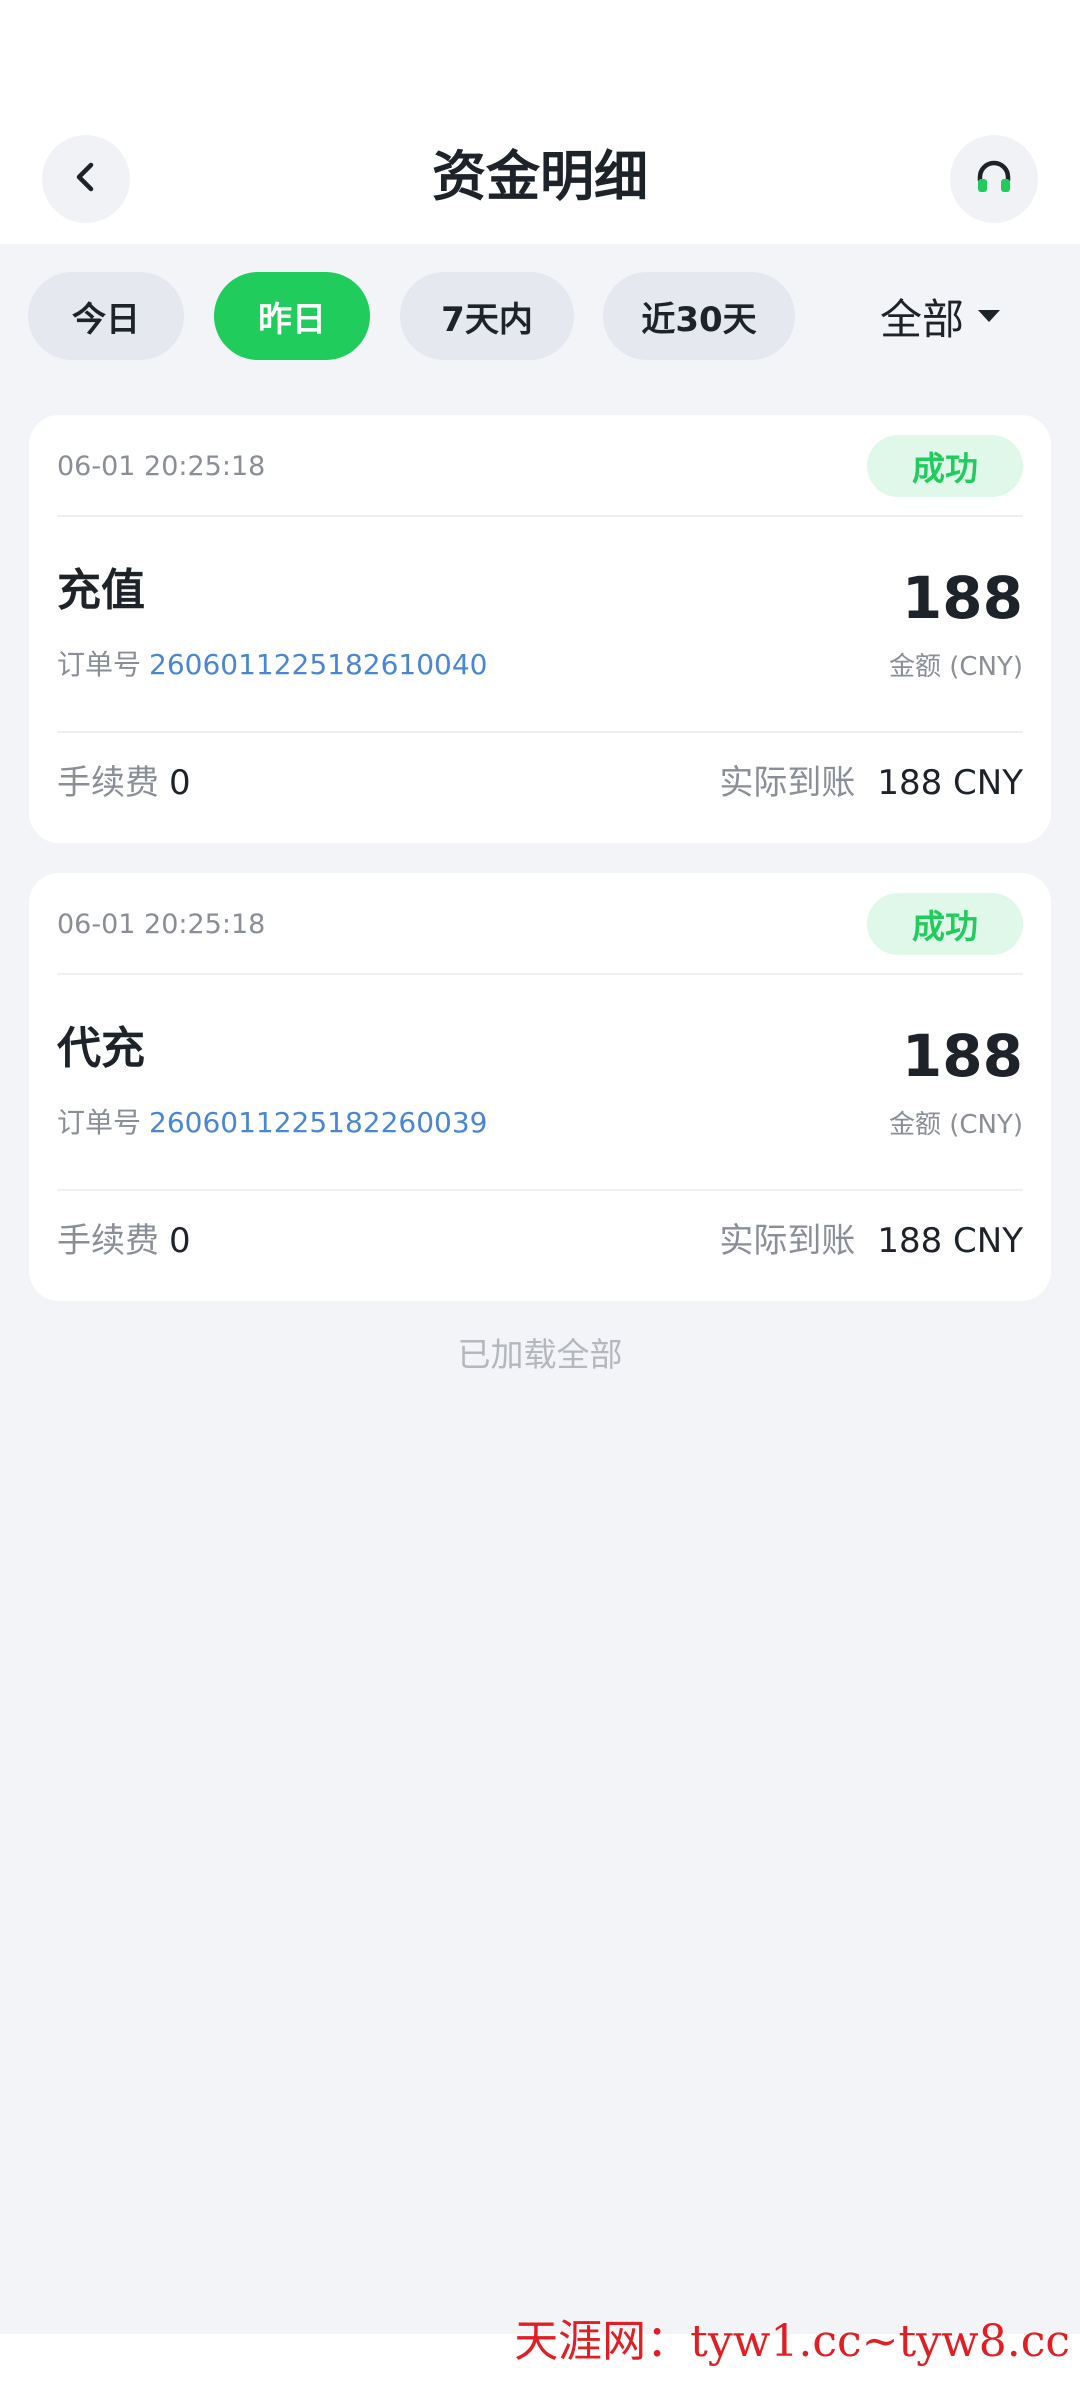  What do you see at coordinates (101, 590) in the screenshot?
I see `transaction-type: 充值` at bounding box center [101, 590].